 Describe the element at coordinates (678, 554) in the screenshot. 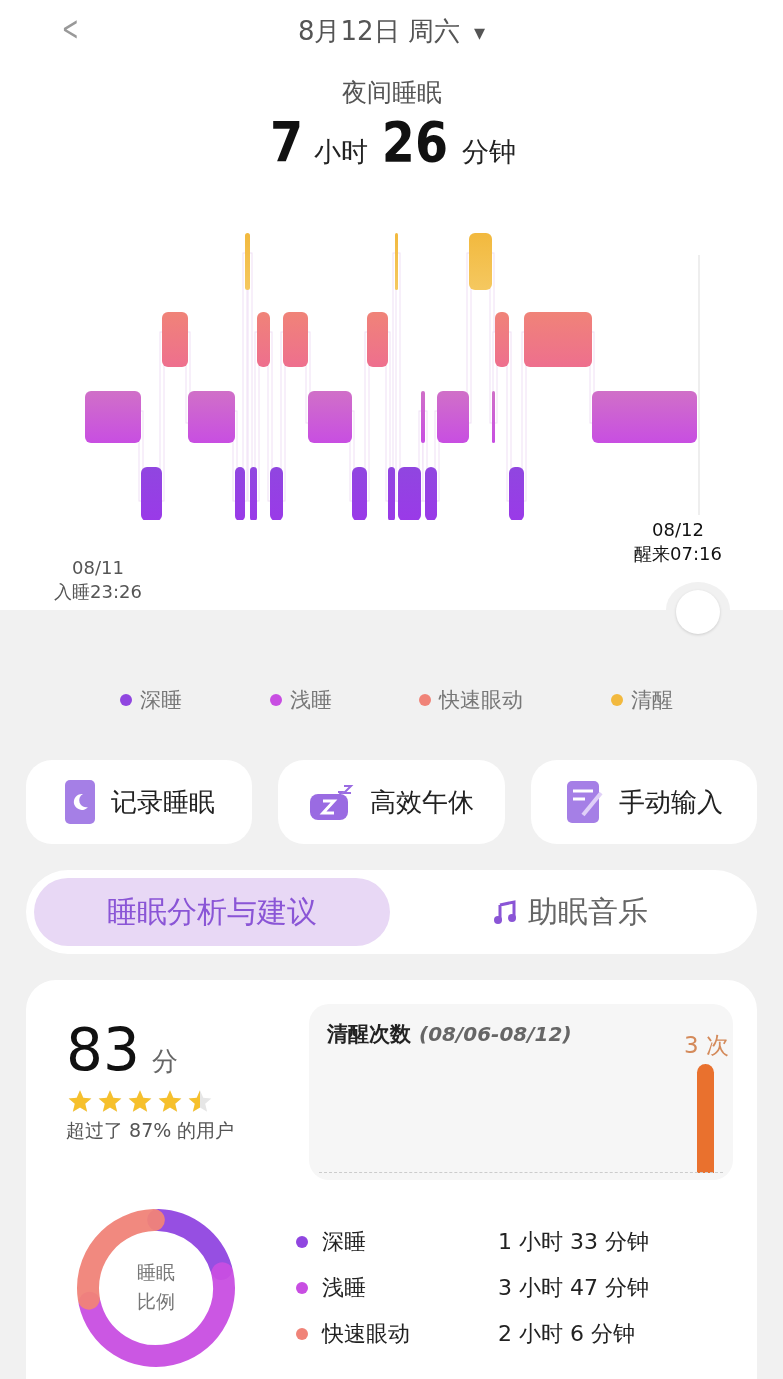

I see `end-time: 醒来07:16` at that location.